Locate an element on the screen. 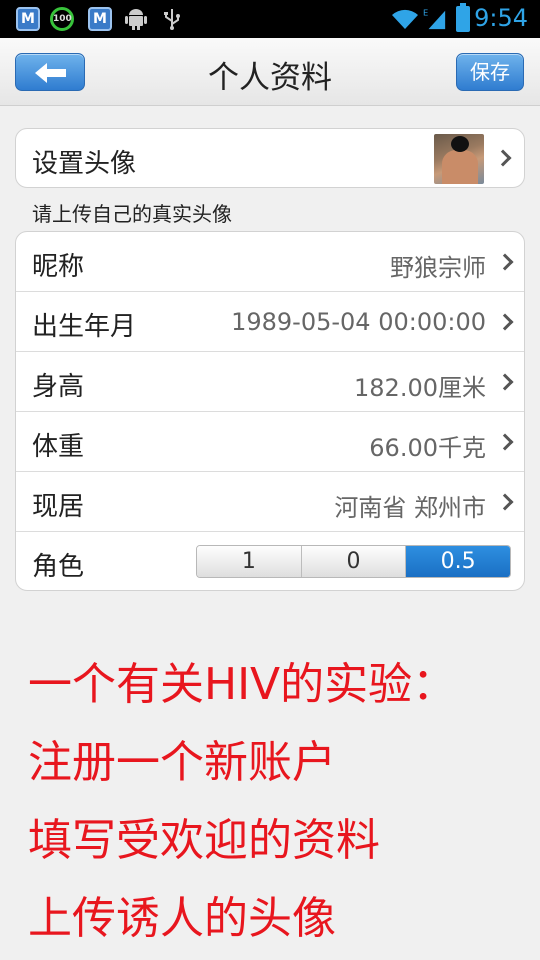  battery-100-icon: 100 is located at coordinates (62, 19).